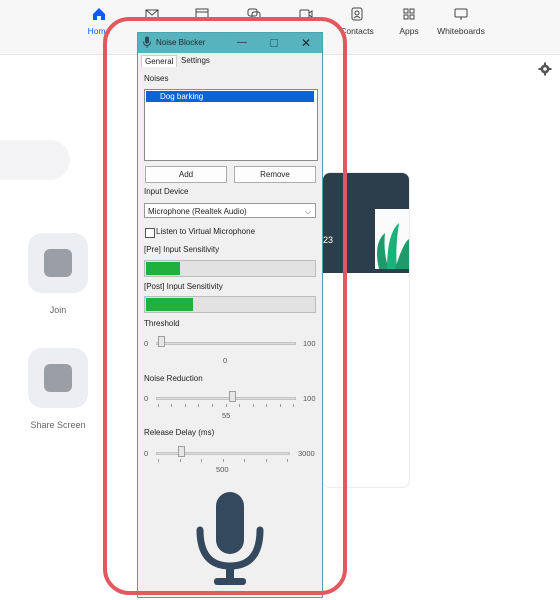  Describe the element at coordinates (461, 21) in the screenshot. I see `nav-whiteboards: Whiteboards` at that location.